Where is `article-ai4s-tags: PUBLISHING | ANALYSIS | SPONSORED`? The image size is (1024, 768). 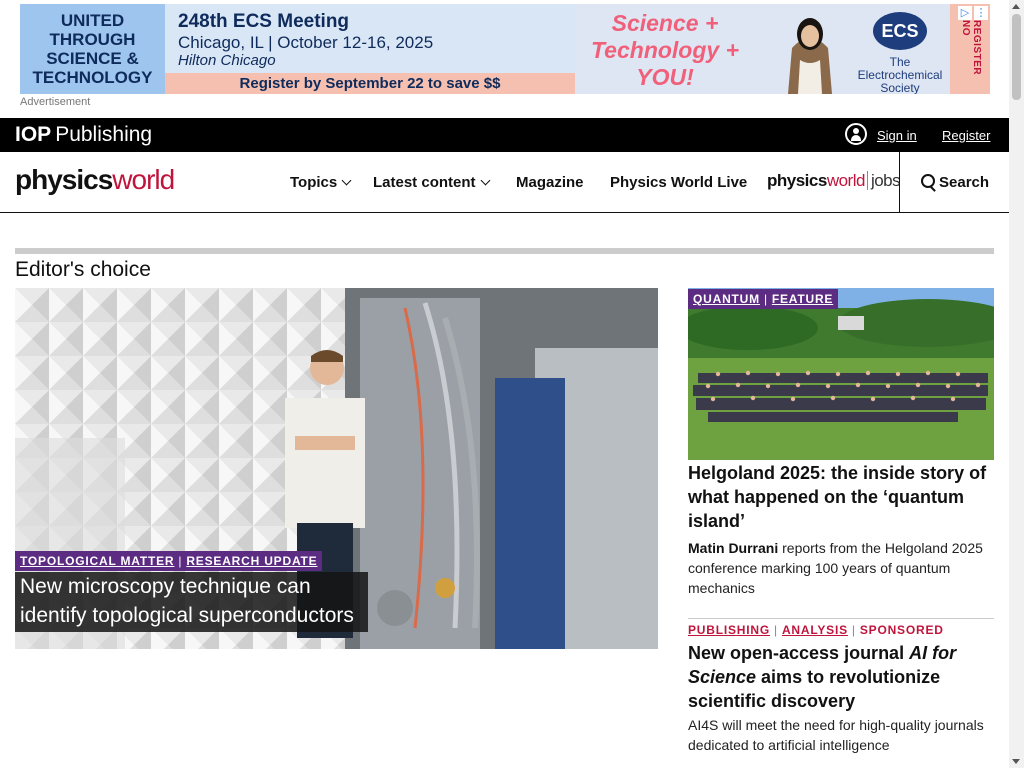
article-ai4s-tags: PUBLISHING | ANALYSIS | SPONSORED is located at coordinates (816, 630).